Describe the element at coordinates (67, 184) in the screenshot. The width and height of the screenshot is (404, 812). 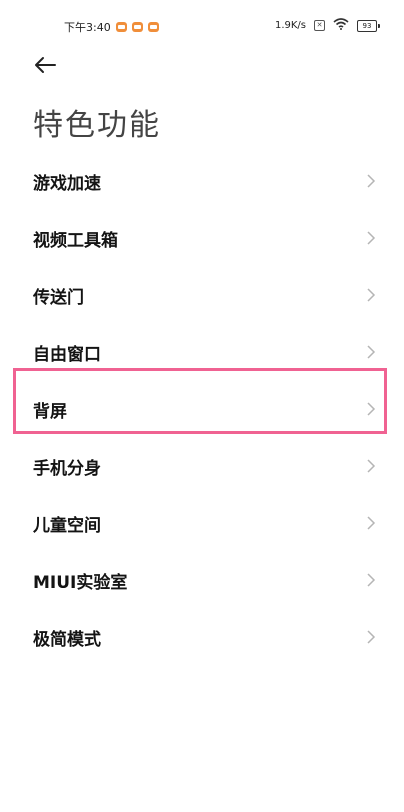
I see `menu-item-label: 游戏加速` at that location.